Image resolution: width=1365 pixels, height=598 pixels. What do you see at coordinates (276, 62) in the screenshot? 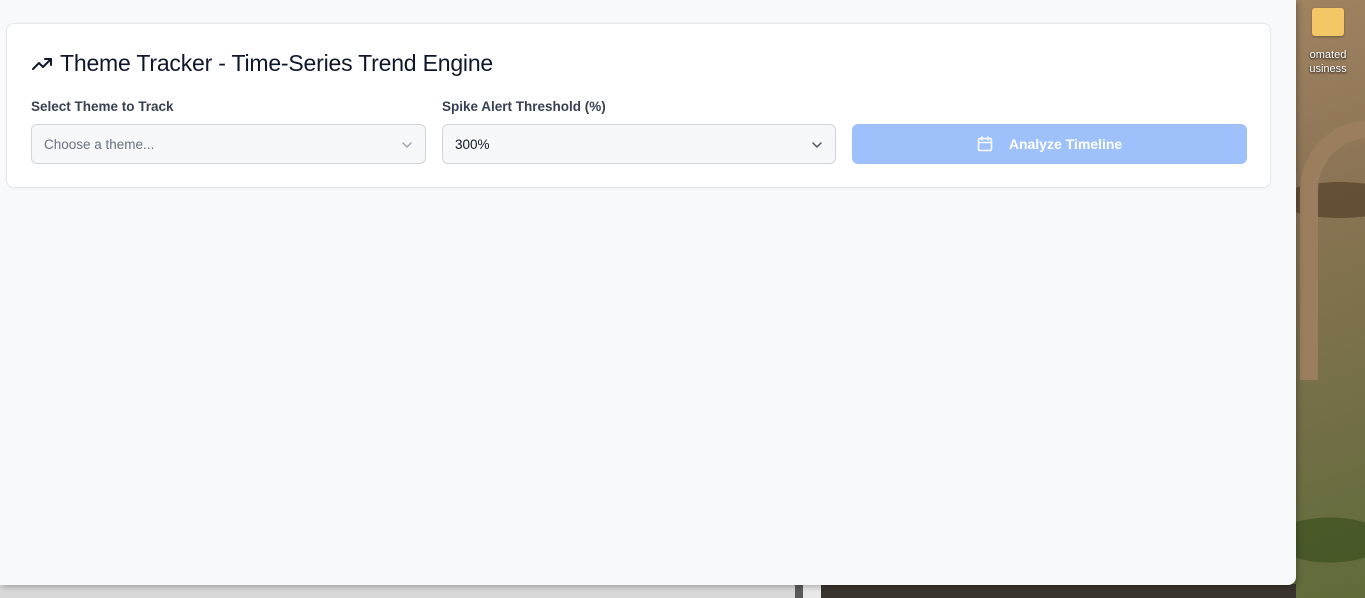
I see `page-title: Theme Tracker - Time-Series Trend Engine` at bounding box center [276, 62].